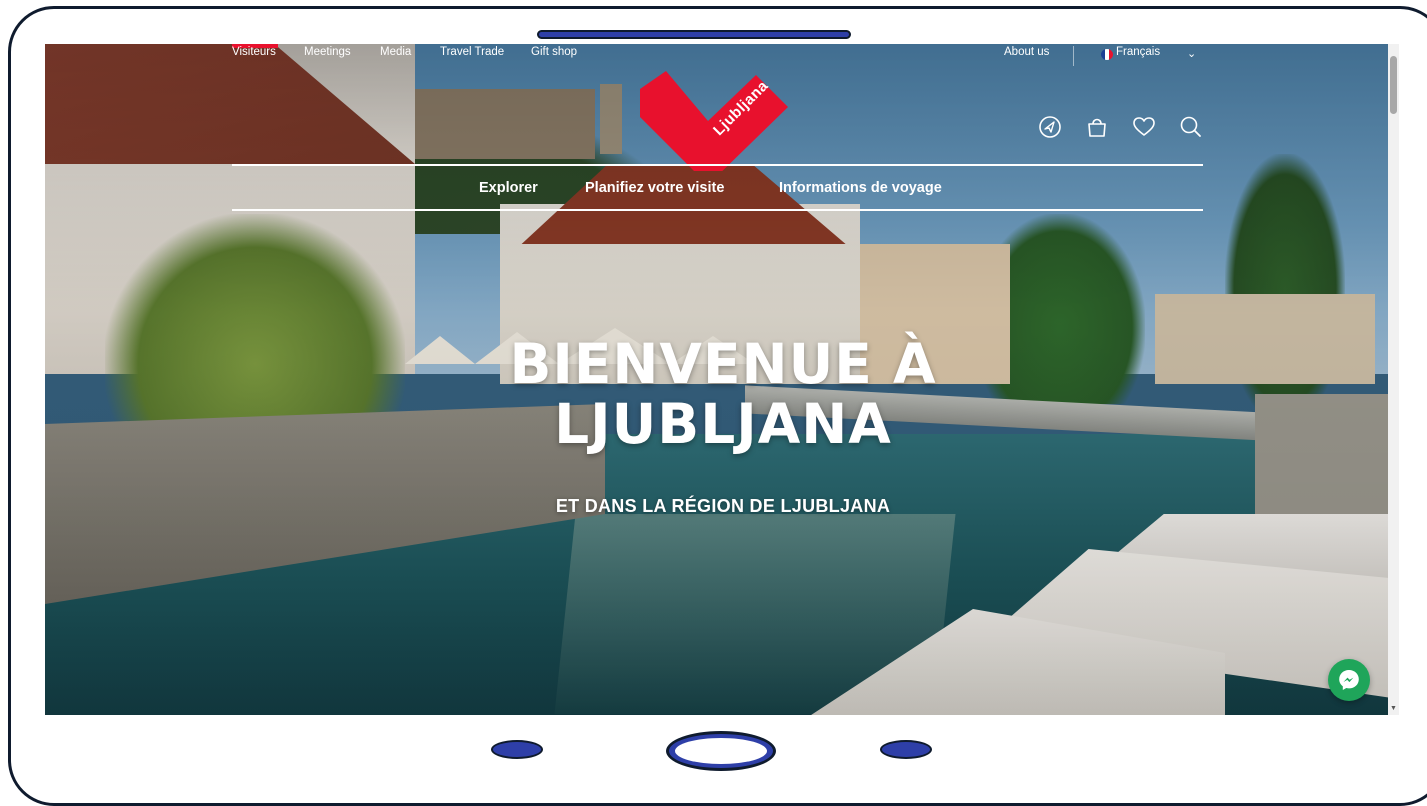  What do you see at coordinates (860, 188) in the screenshot?
I see `menu-travel-info: Informations de voyage` at bounding box center [860, 188].